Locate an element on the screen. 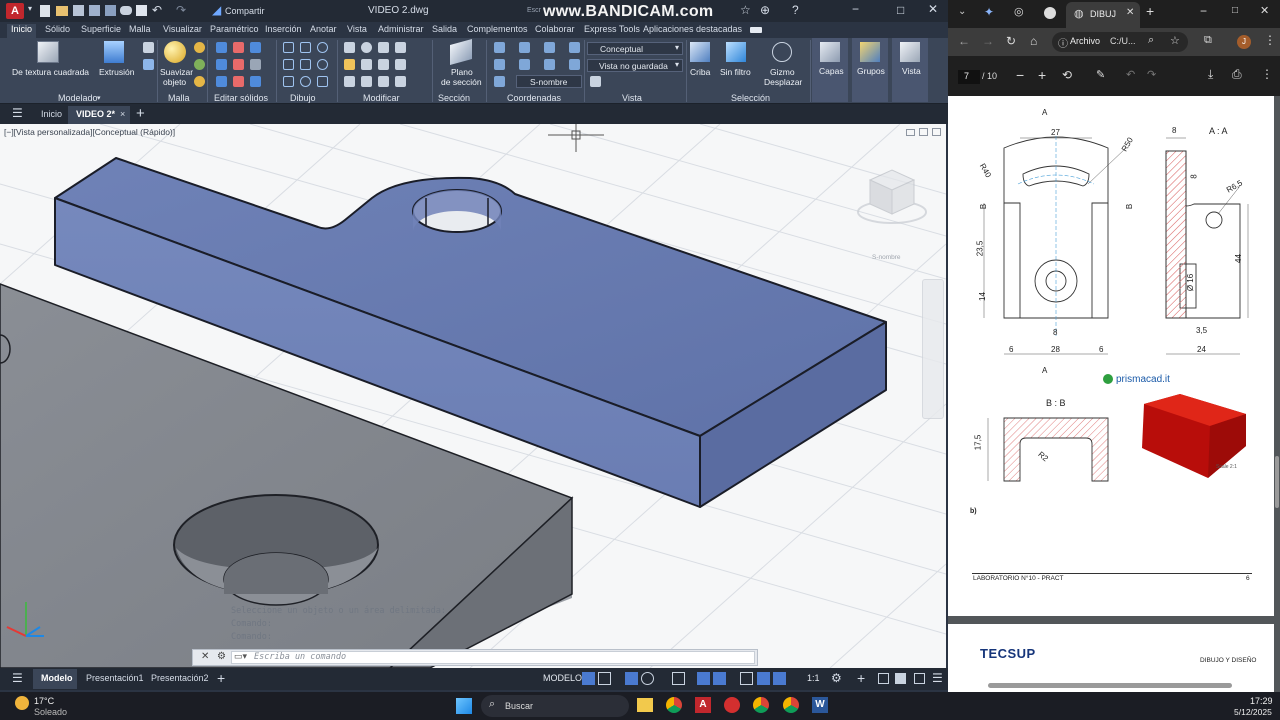 This screenshot has width=1280, height=720. circle-icon is located at coordinates (322, 64).